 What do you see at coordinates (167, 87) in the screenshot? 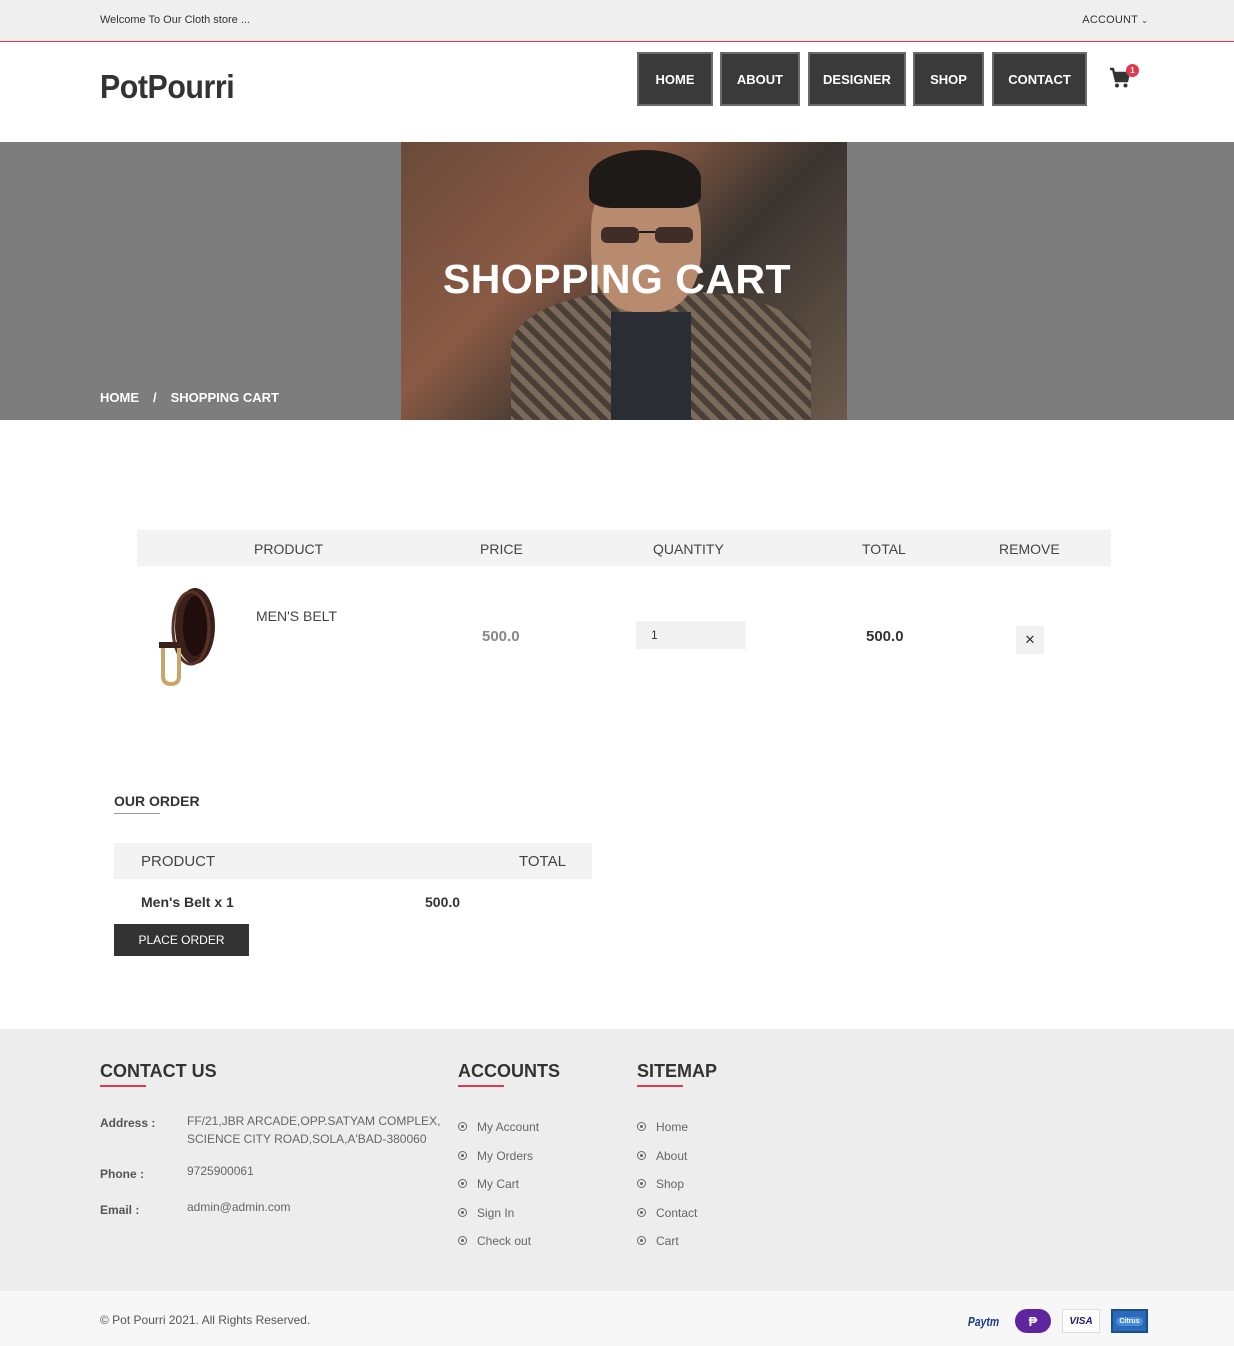
I see `site-logo: PotPourri` at bounding box center [167, 87].